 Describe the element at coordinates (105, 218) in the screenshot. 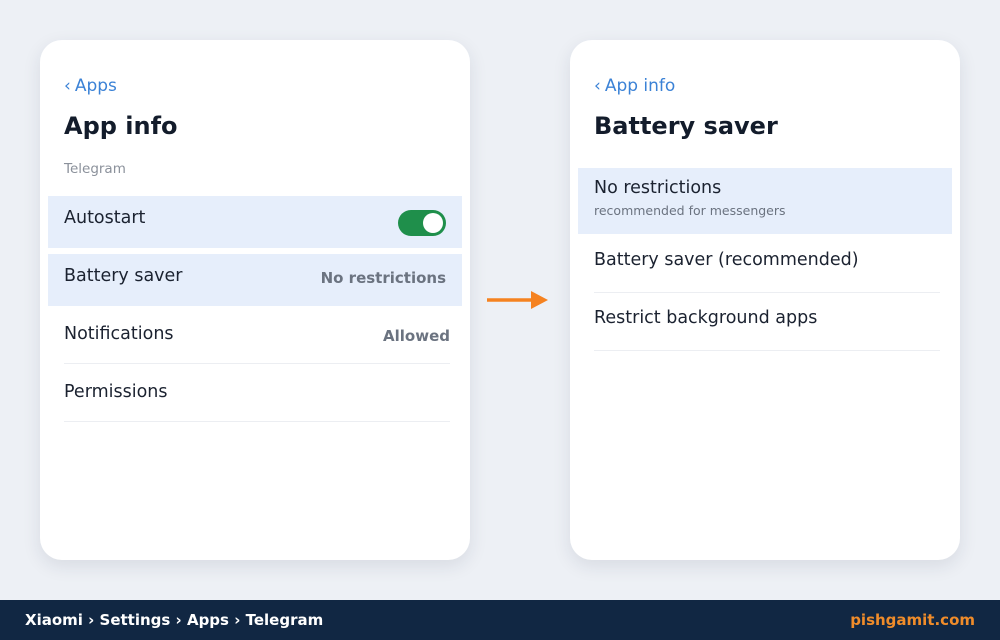

I see `autostart-label: Autostart` at that location.